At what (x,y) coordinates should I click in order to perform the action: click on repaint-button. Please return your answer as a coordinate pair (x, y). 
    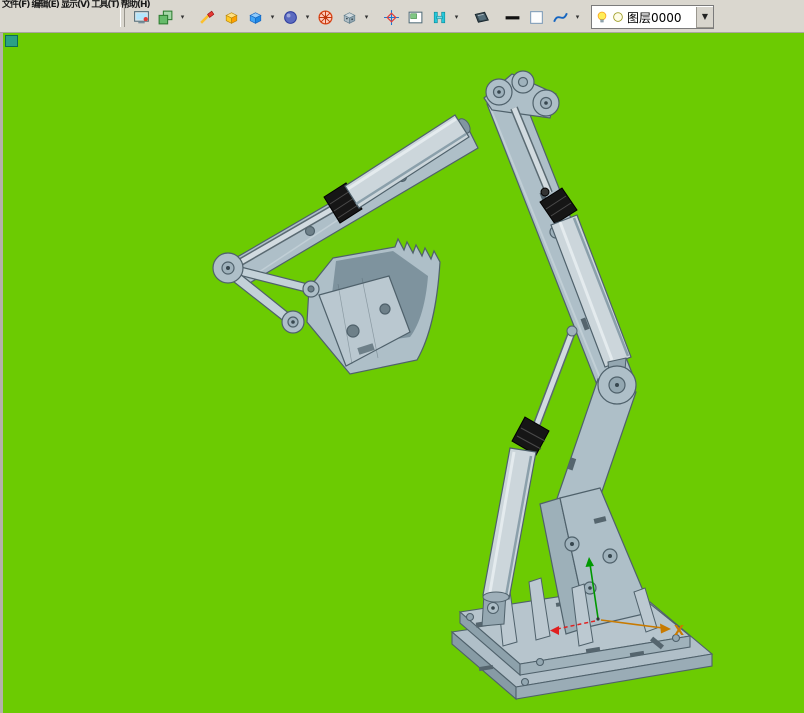
    Looking at the image, I should click on (207, 17).